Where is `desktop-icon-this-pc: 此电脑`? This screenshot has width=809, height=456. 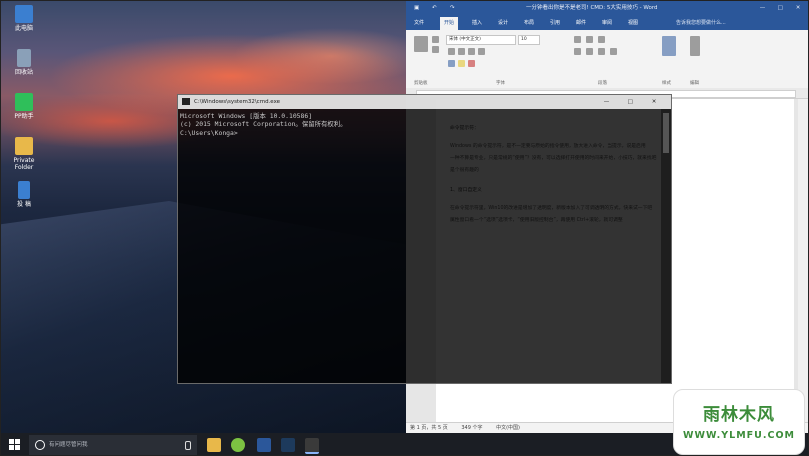 desktop-icon-this-pc: 此电脑 is located at coordinates (24, 18).